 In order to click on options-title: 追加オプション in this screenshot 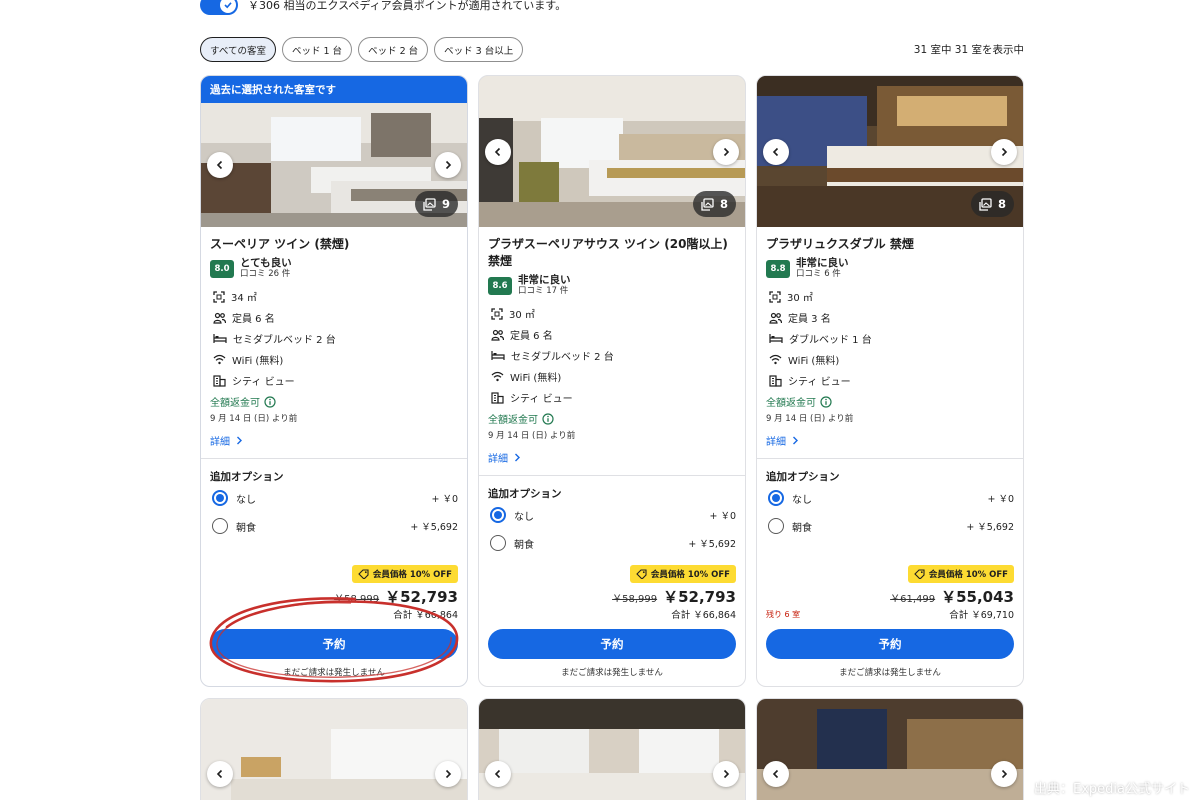, I will do `click(525, 494)`.